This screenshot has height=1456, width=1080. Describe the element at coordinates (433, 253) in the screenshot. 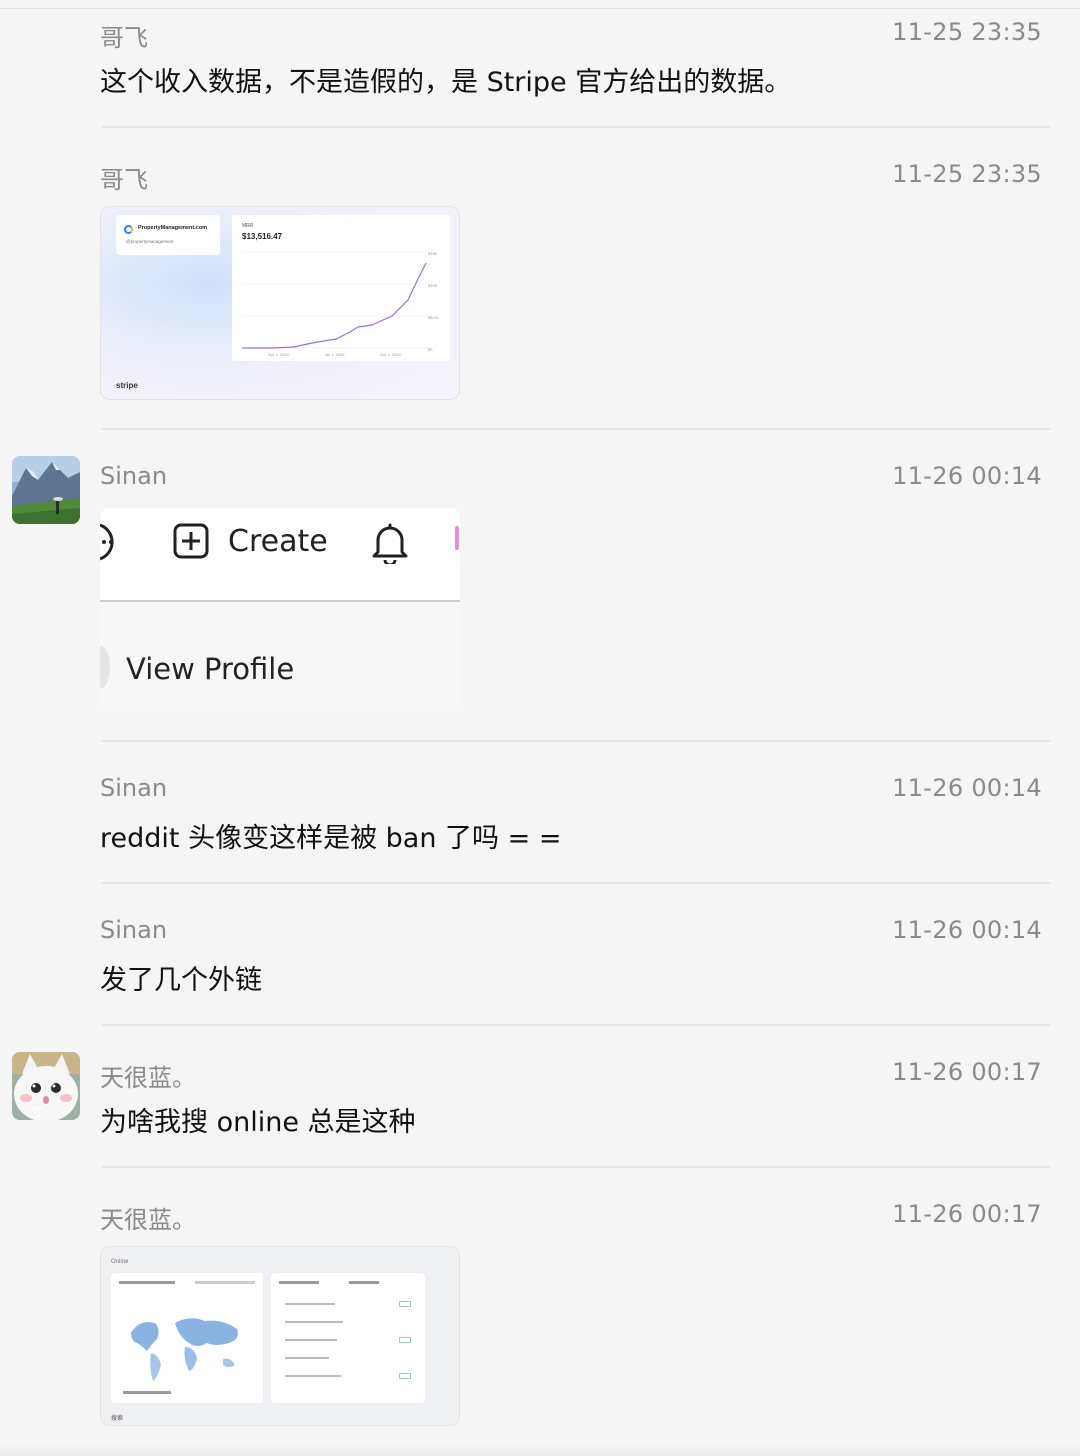

I see `y-tick-label: $15K` at that location.